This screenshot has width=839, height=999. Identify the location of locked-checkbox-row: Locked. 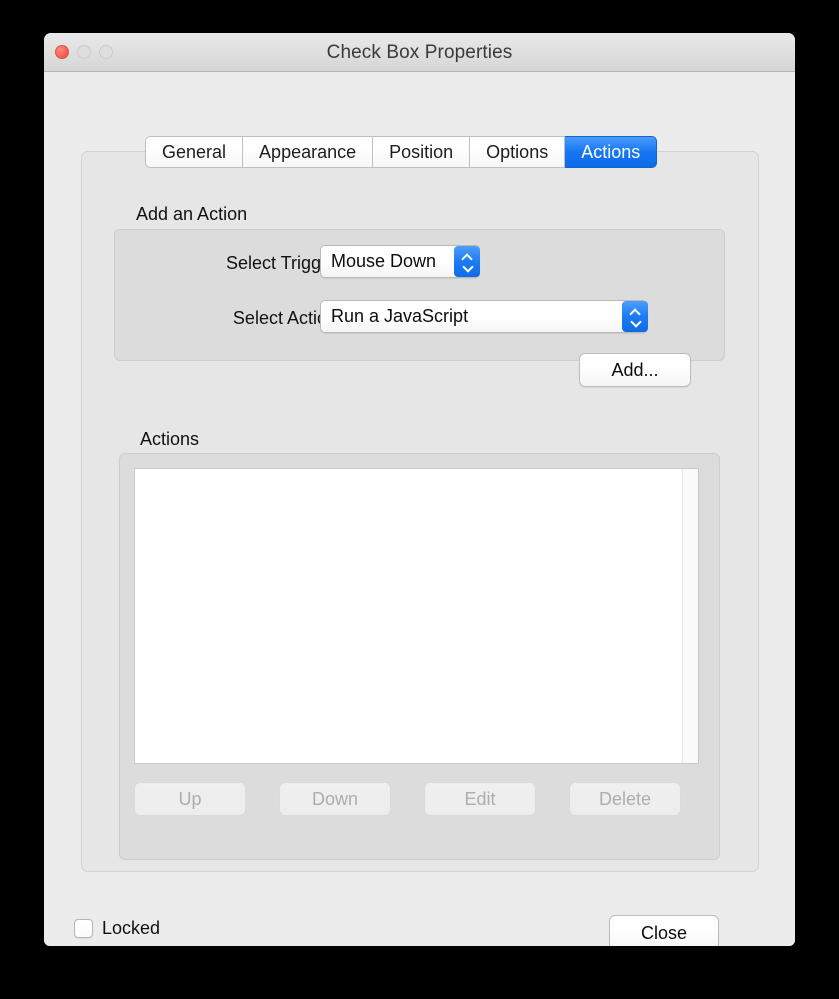
(117, 928).